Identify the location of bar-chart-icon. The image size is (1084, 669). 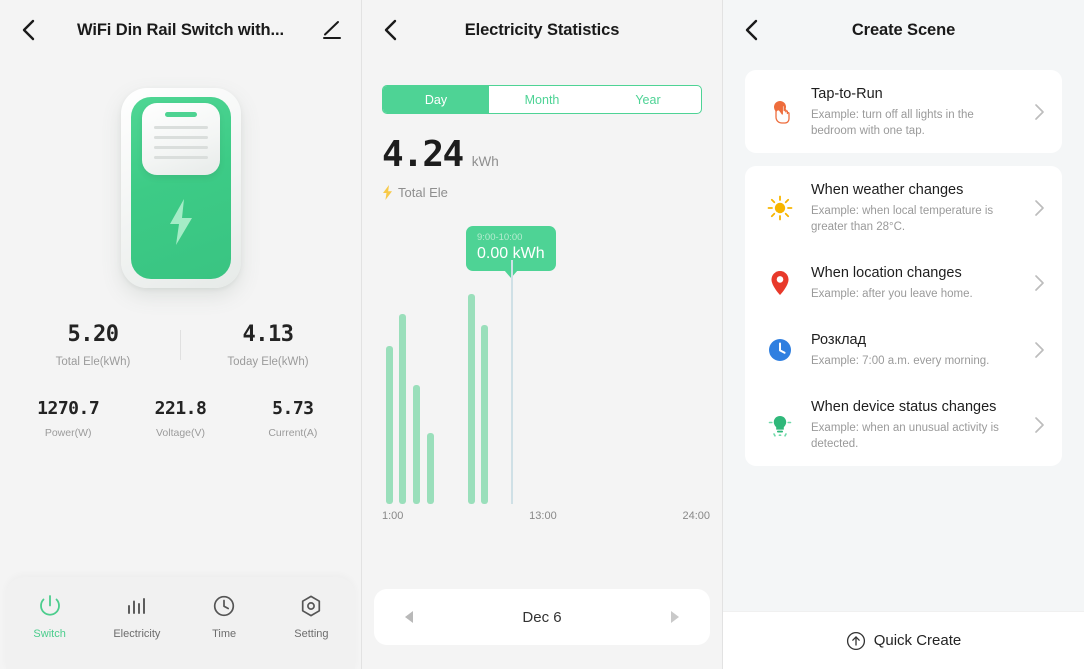
(136, 606).